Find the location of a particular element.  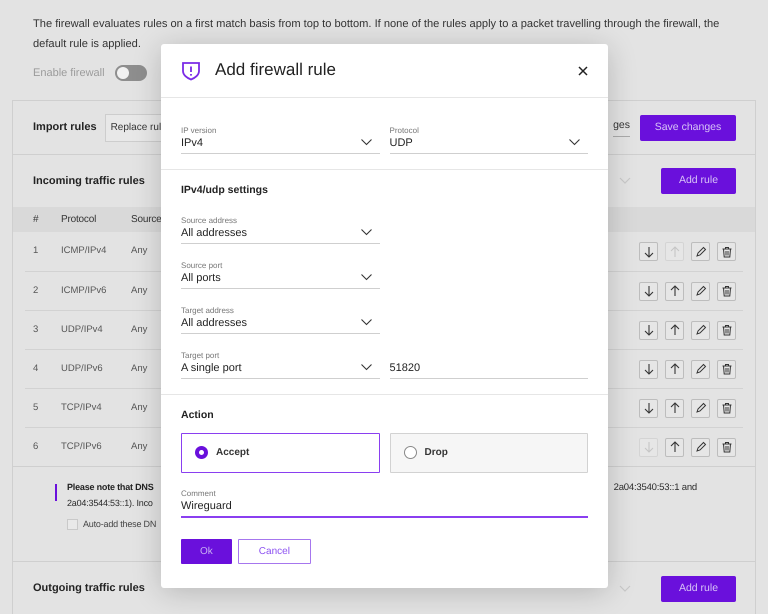

select-field: Target address All addresses is located at coordinates (280, 318).